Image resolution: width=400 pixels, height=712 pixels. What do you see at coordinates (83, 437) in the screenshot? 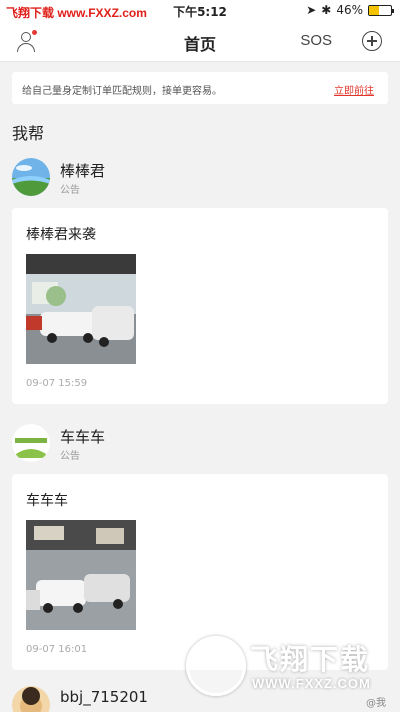
I see `author-name: 车车车` at bounding box center [83, 437].